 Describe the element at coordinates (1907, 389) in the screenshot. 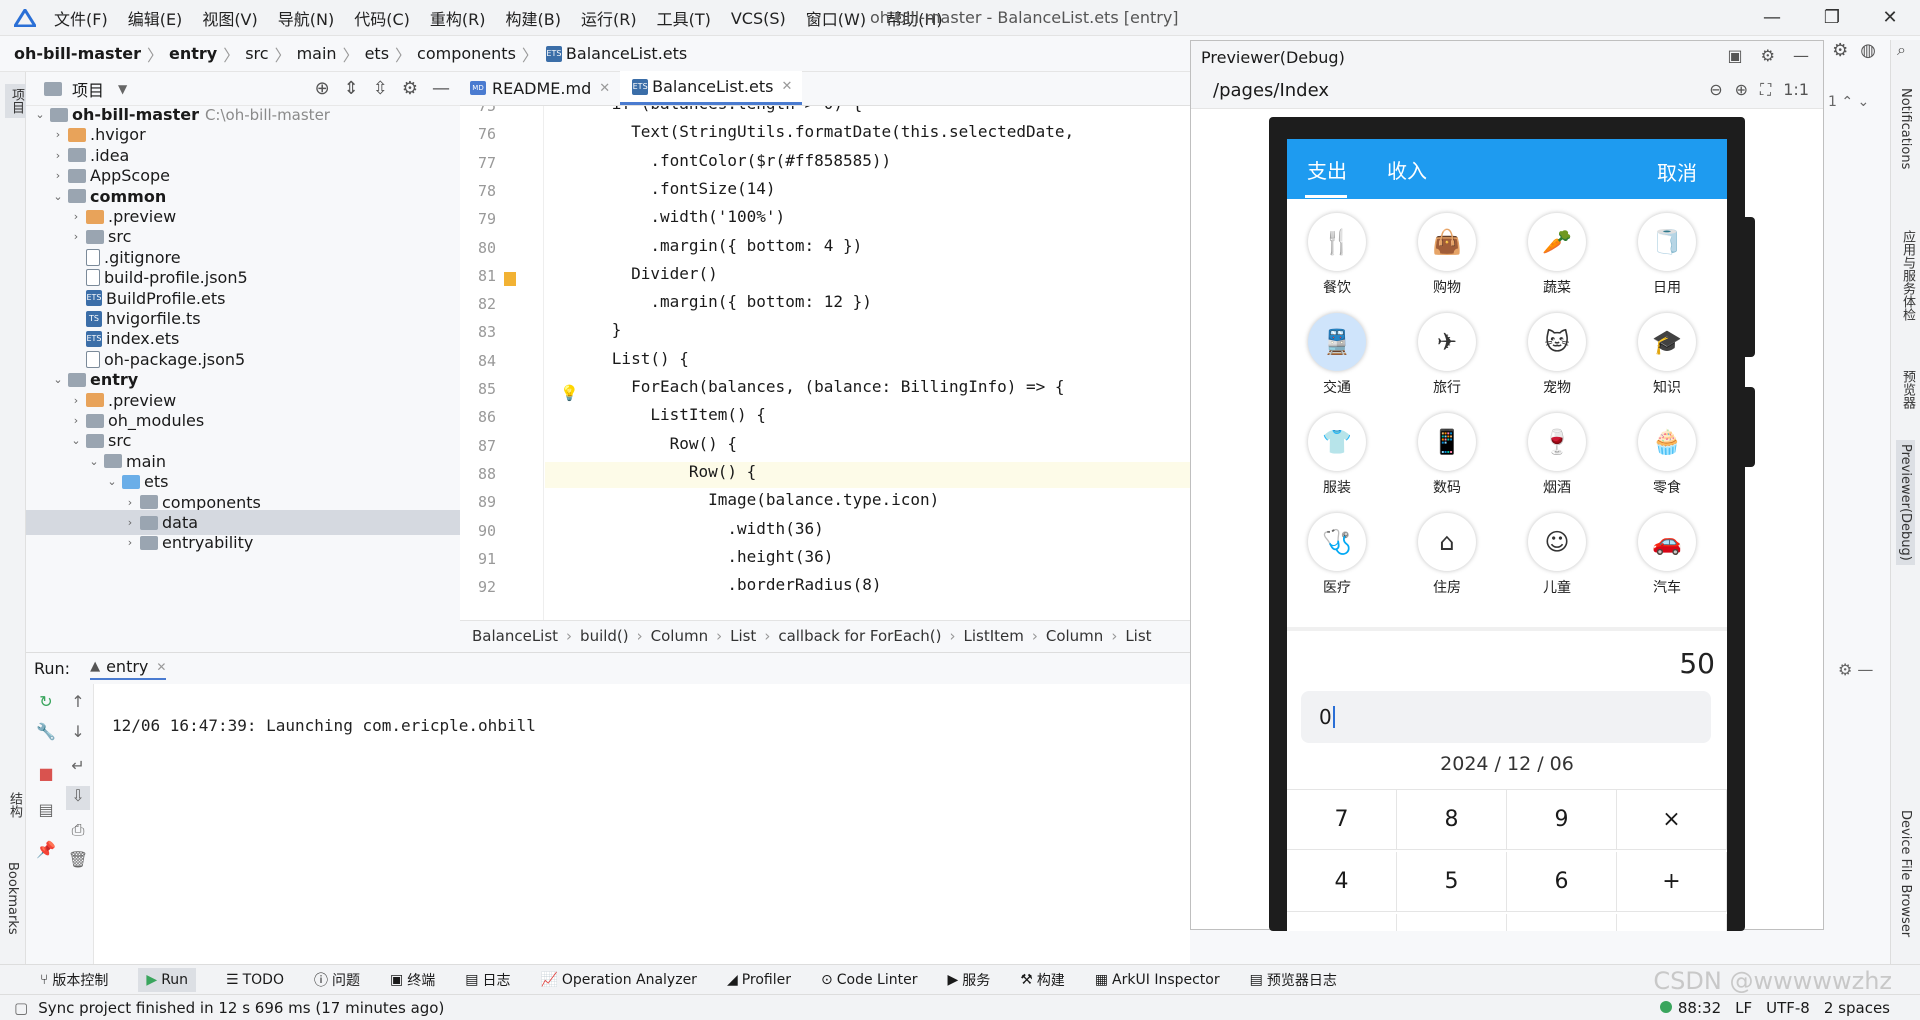

I see `previewer-tool-button: 预览器` at that location.